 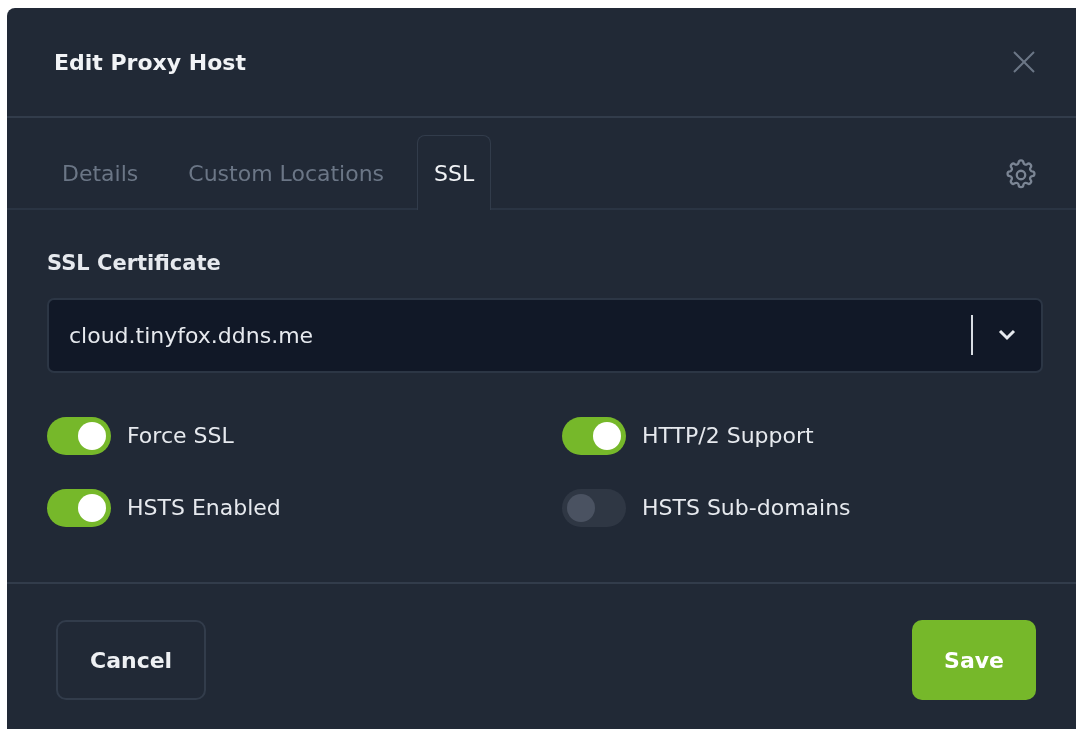 What do you see at coordinates (728, 436) in the screenshot?
I see `switch-label: HTTP/2 Support` at bounding box center [728, 436].